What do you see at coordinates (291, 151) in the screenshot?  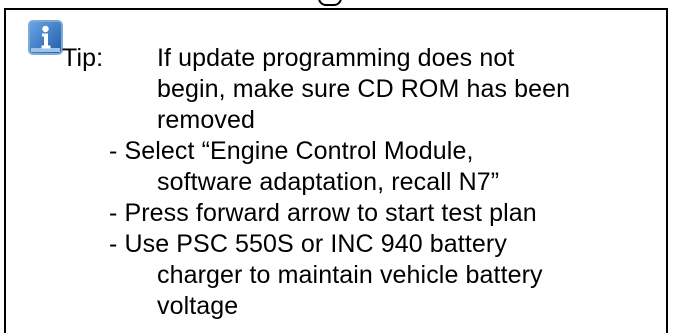 I see `bullet-1-line-1: - Select “Engine Control Module,` at bounding box center [291, 151].